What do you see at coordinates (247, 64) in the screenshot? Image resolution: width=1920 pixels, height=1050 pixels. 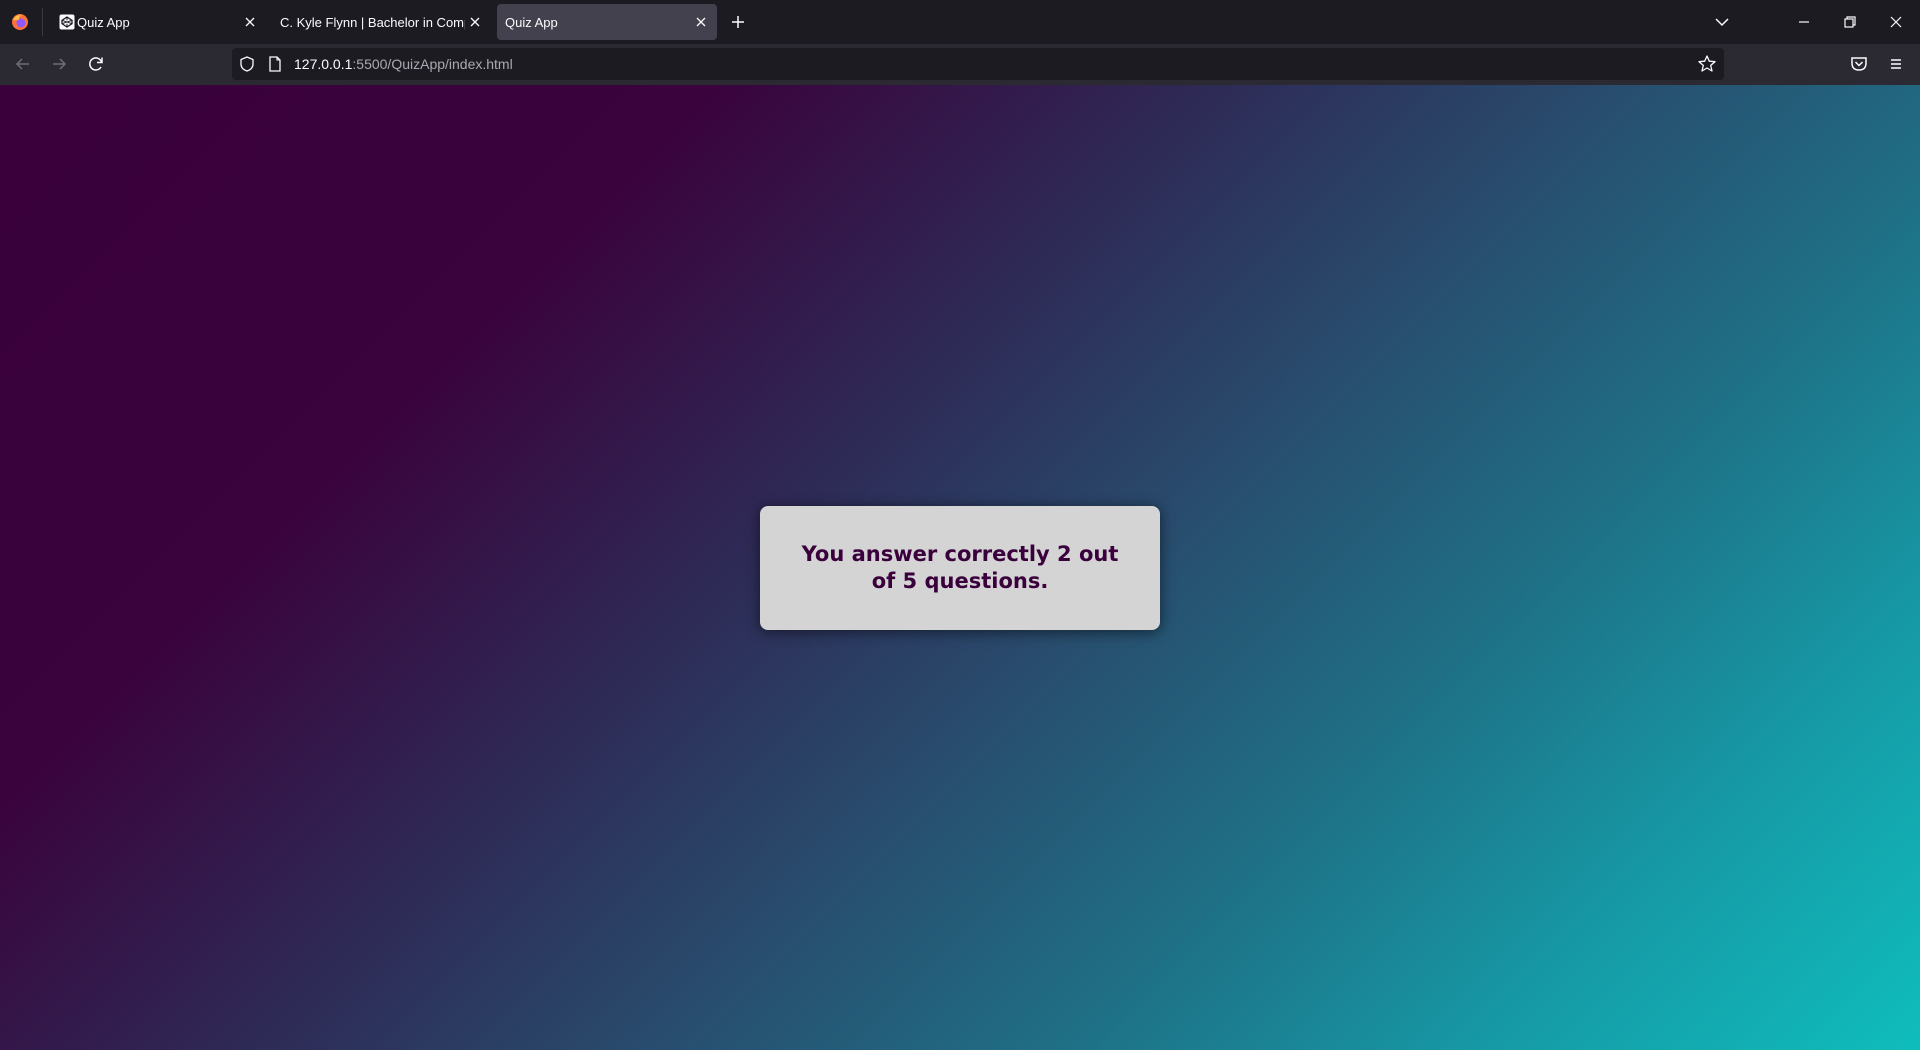 I see `shield-icon` at bounding box center [247, 64].